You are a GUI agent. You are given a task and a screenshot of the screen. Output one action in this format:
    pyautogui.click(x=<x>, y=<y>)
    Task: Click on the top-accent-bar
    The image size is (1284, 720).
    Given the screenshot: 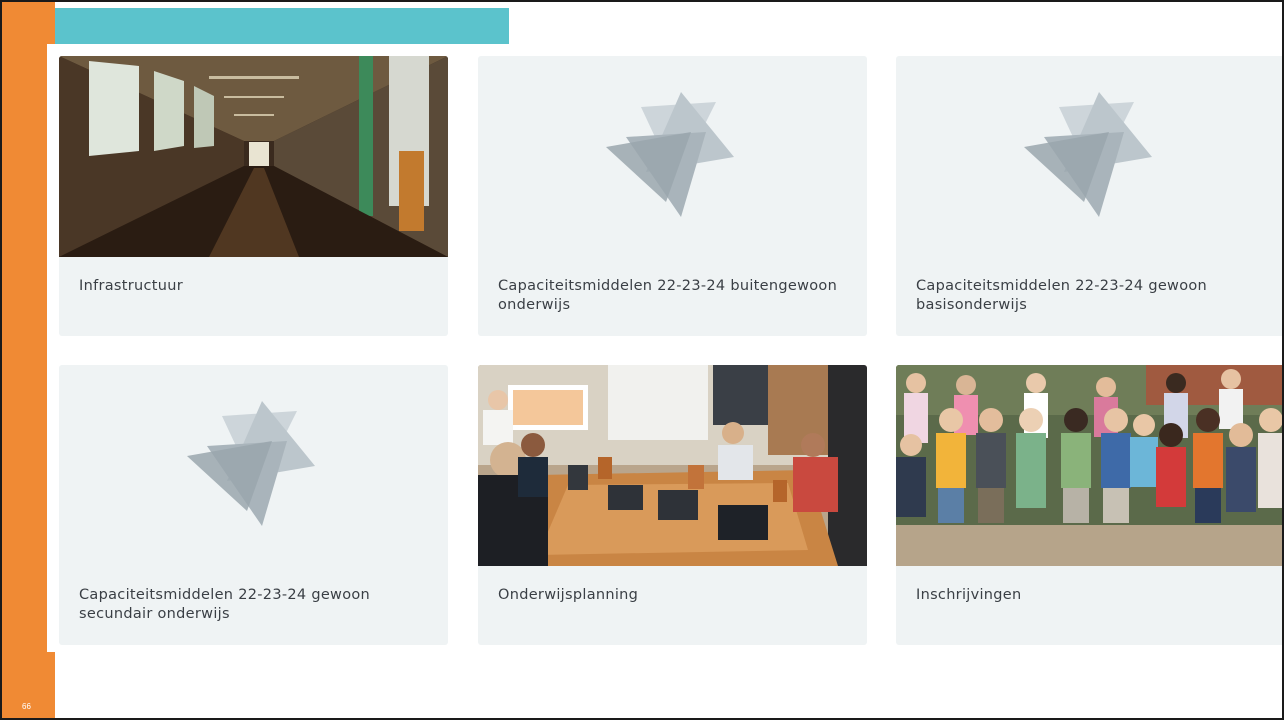 What is the action you would take?
    pyautogui.click(x=282, y=26)
    